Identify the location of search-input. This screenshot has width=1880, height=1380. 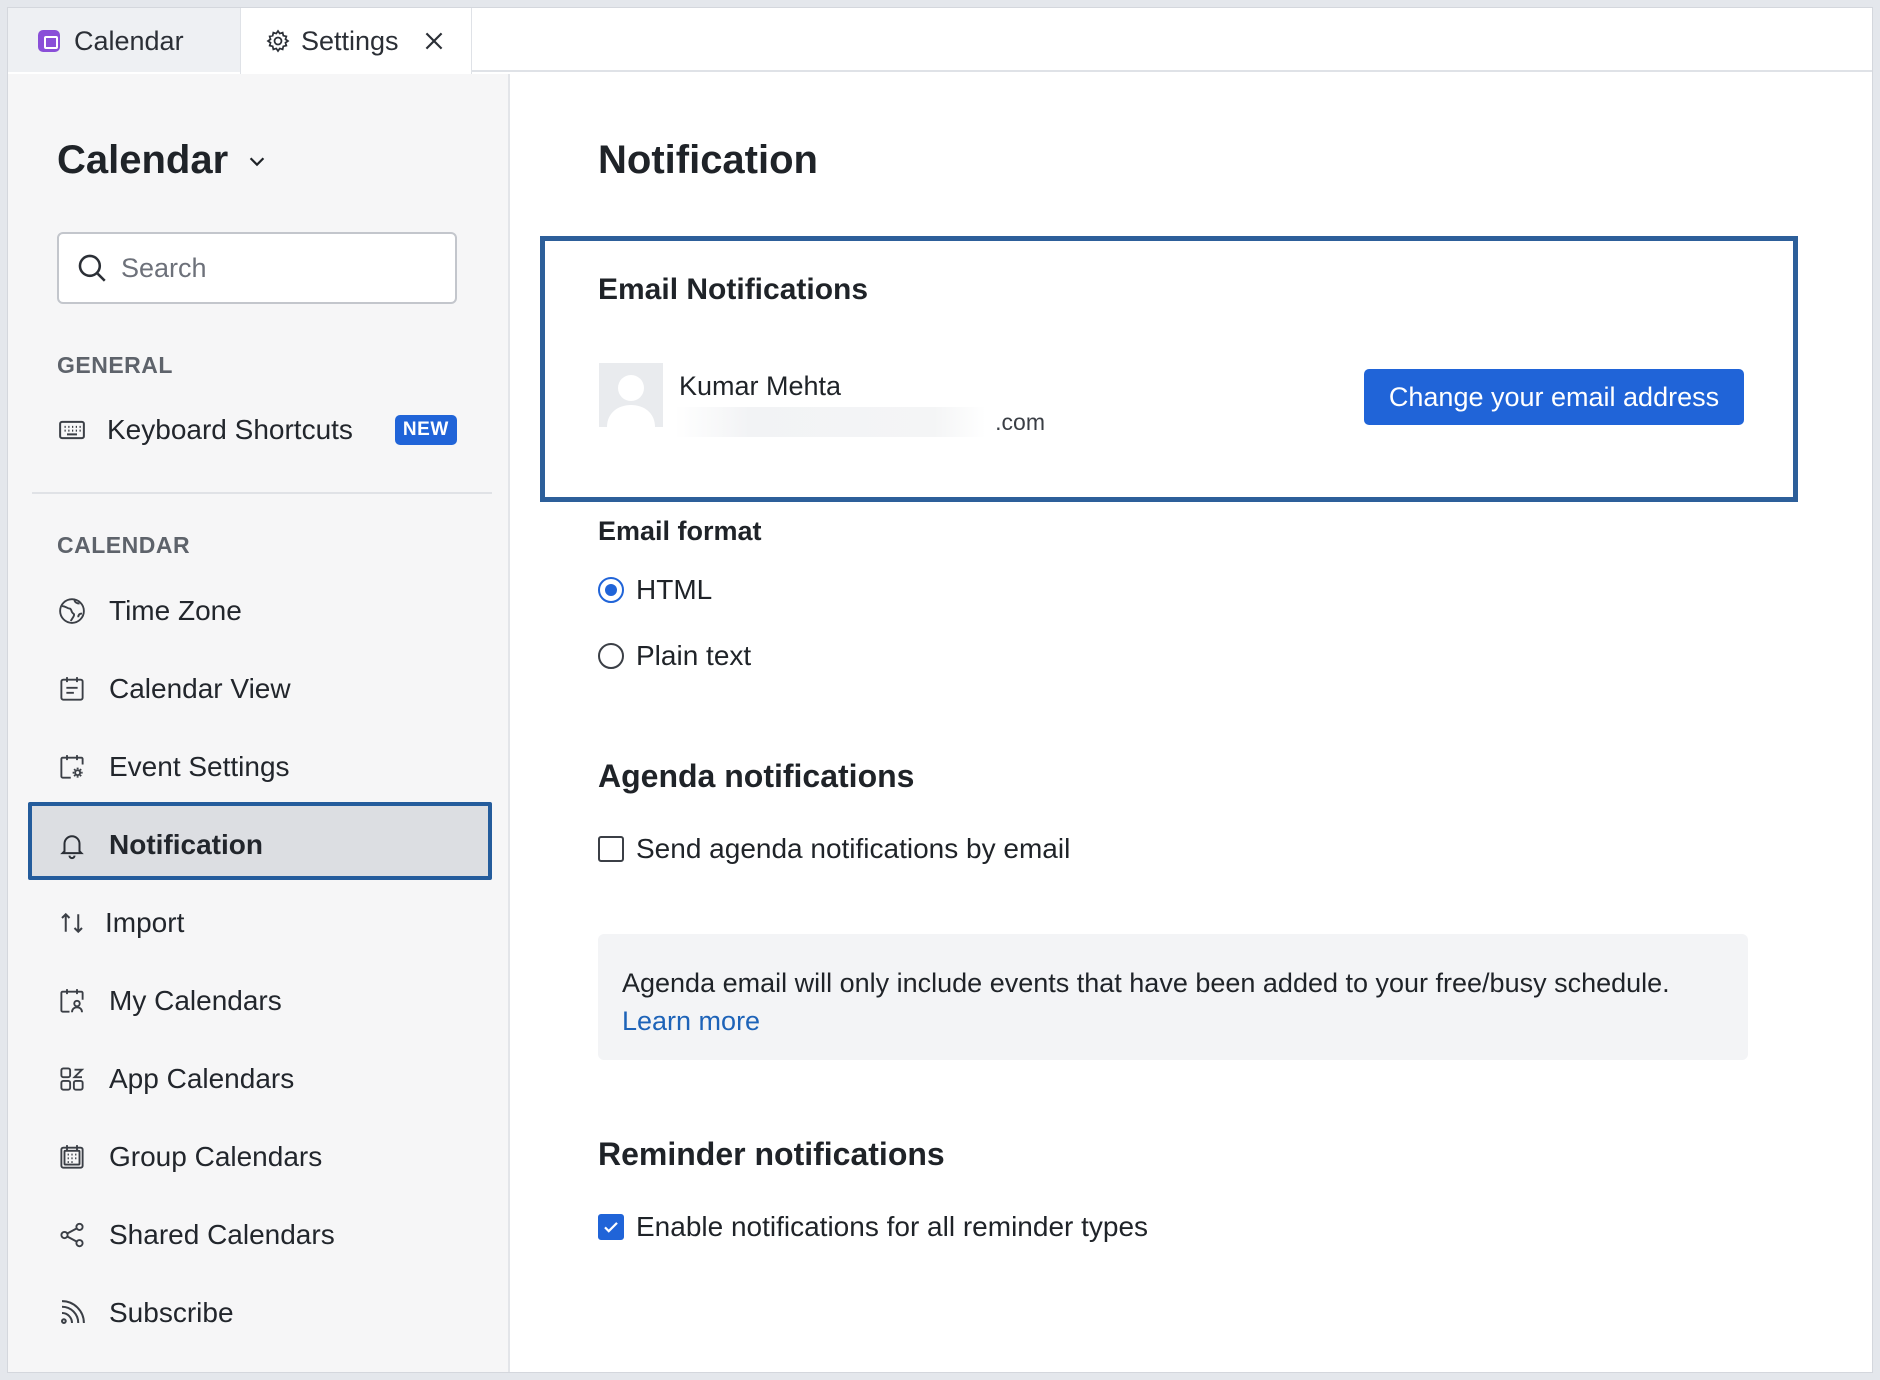
(271, 268).